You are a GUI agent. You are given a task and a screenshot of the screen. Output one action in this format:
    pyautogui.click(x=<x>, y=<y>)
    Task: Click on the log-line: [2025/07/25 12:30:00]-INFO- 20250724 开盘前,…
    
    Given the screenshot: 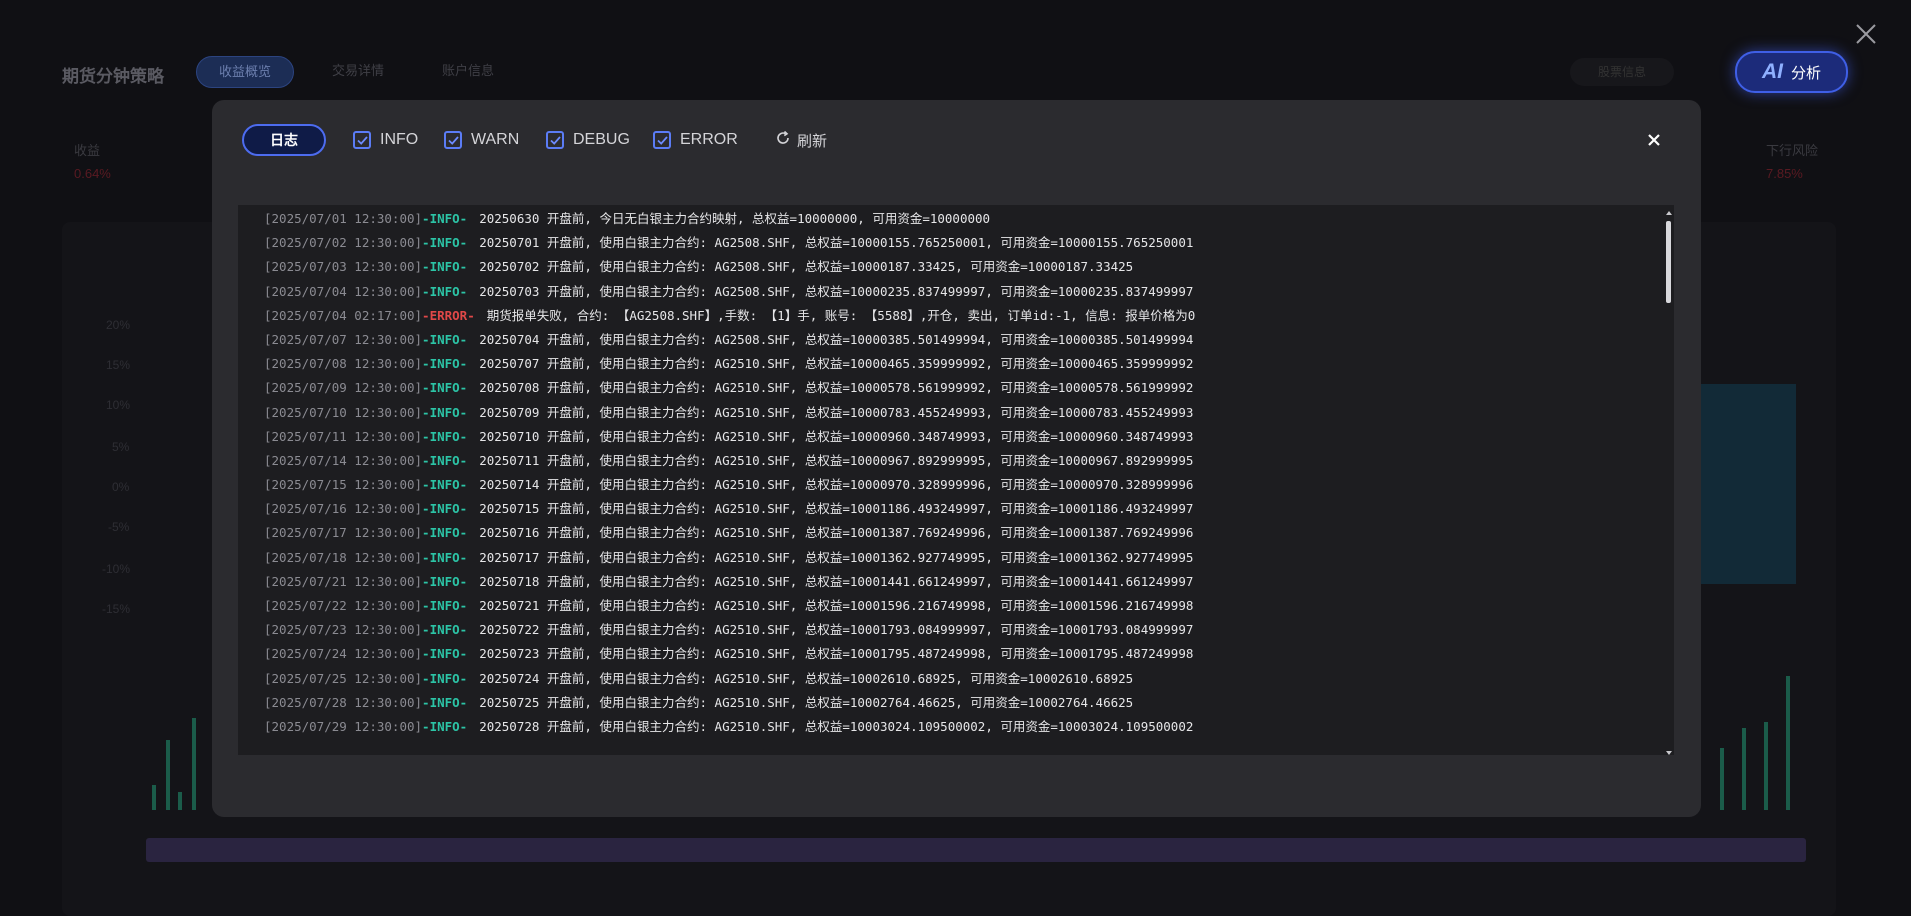 What is the action you would take?
    pyautogui.click(x=943, y=679)
    